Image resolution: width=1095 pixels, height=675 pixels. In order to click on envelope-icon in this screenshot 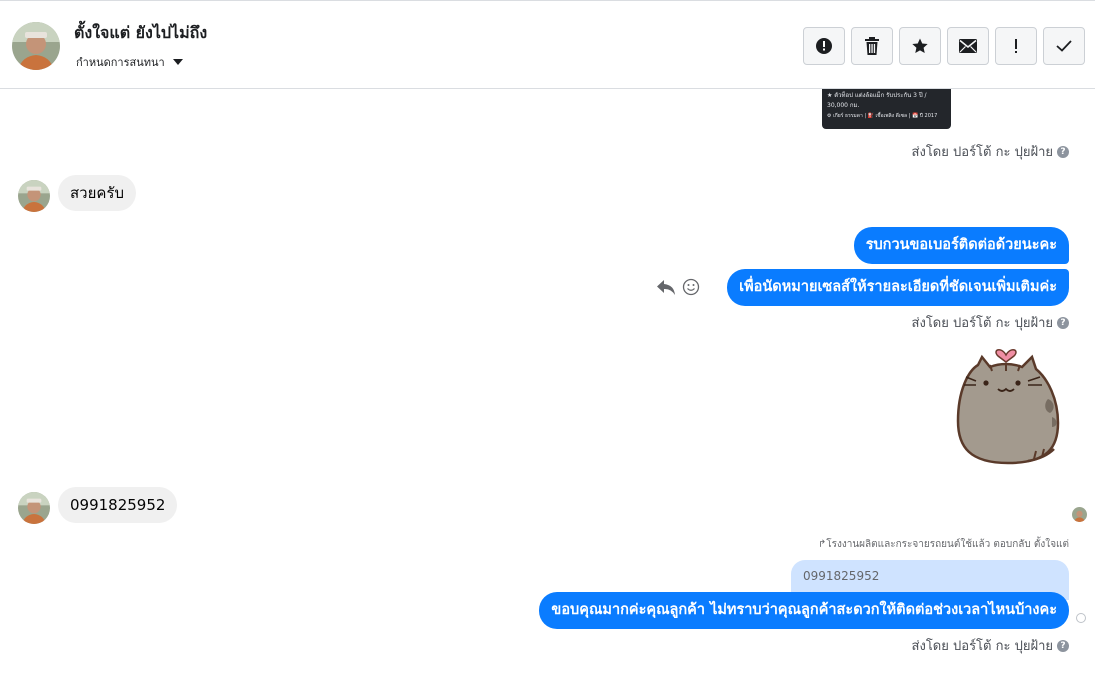, I will do `click(968, 46)`.